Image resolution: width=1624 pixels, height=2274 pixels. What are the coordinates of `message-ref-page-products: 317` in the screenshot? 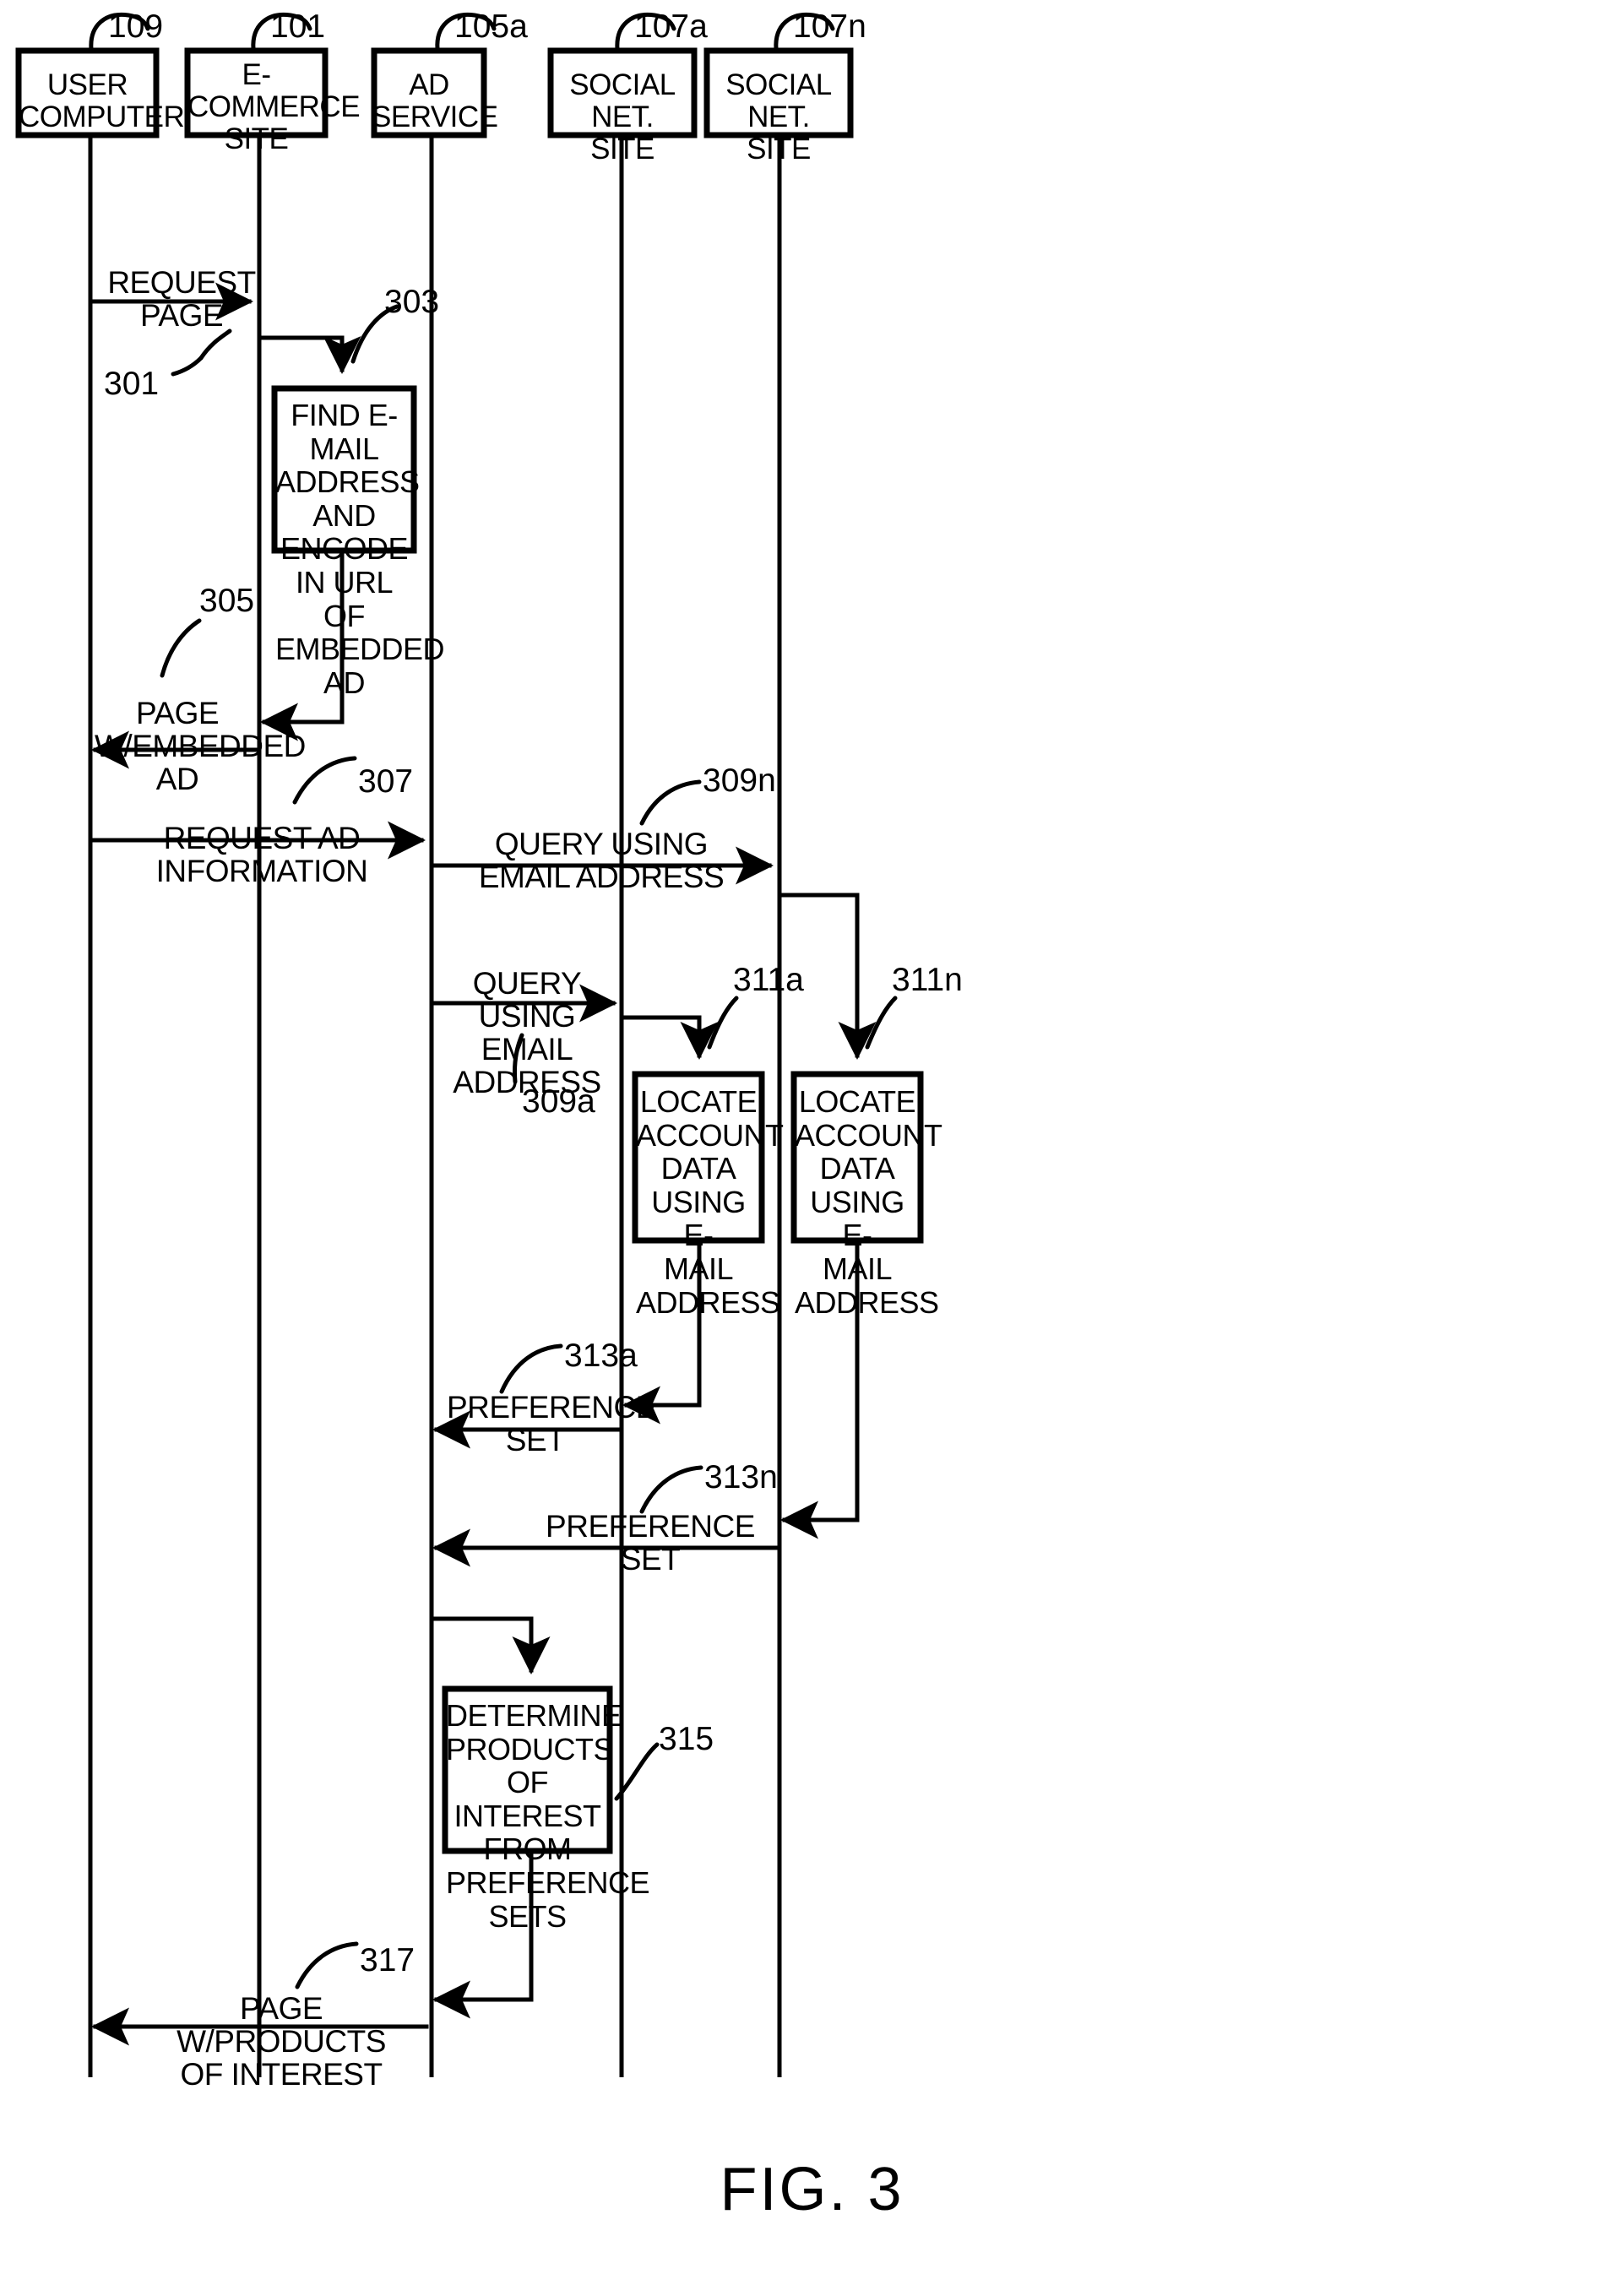 It's located at (388, 1960).